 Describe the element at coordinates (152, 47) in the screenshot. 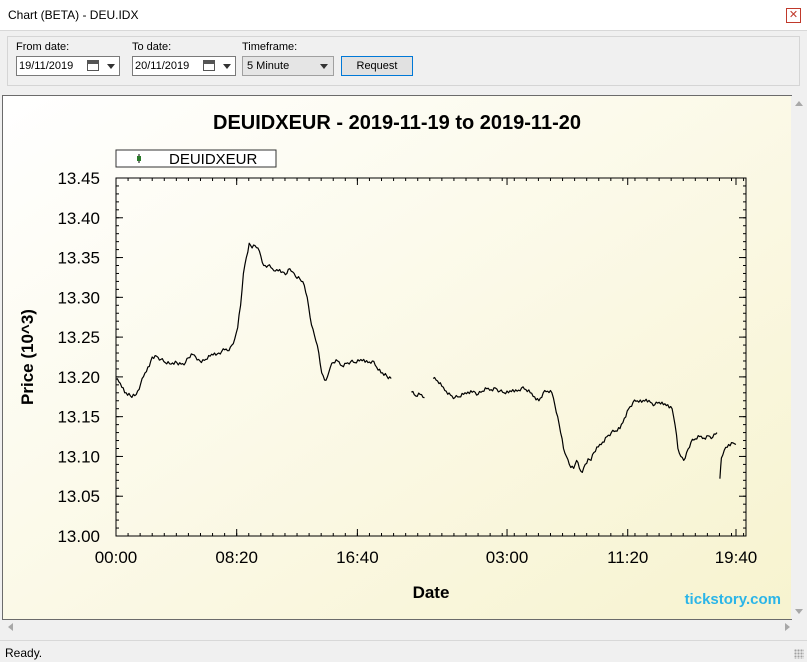

I see `to-date-label: To date:` at that location.